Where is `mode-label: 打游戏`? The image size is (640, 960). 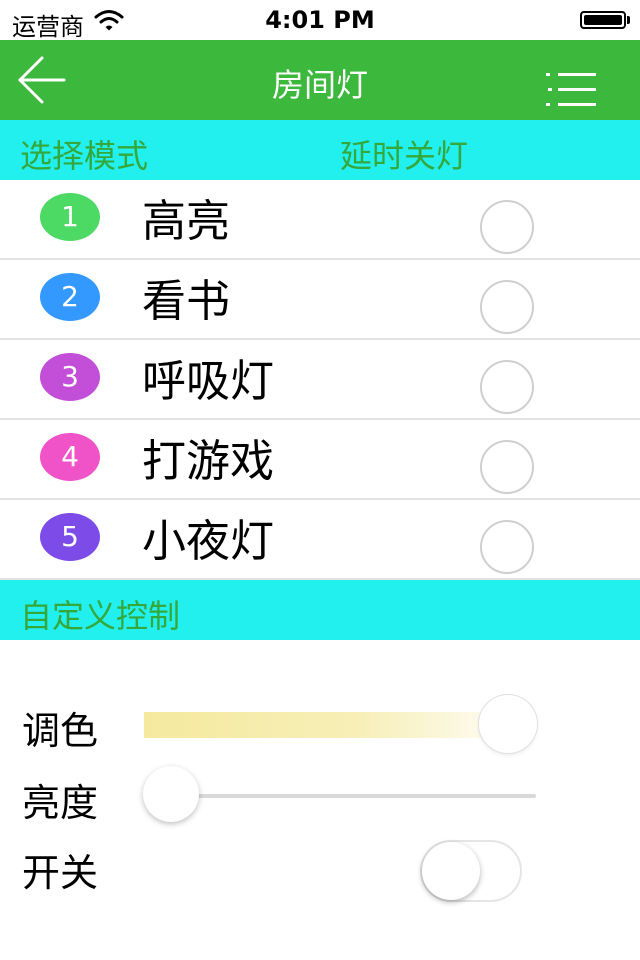 mode-label: 打游戏 is located at coordinates (208, 461).